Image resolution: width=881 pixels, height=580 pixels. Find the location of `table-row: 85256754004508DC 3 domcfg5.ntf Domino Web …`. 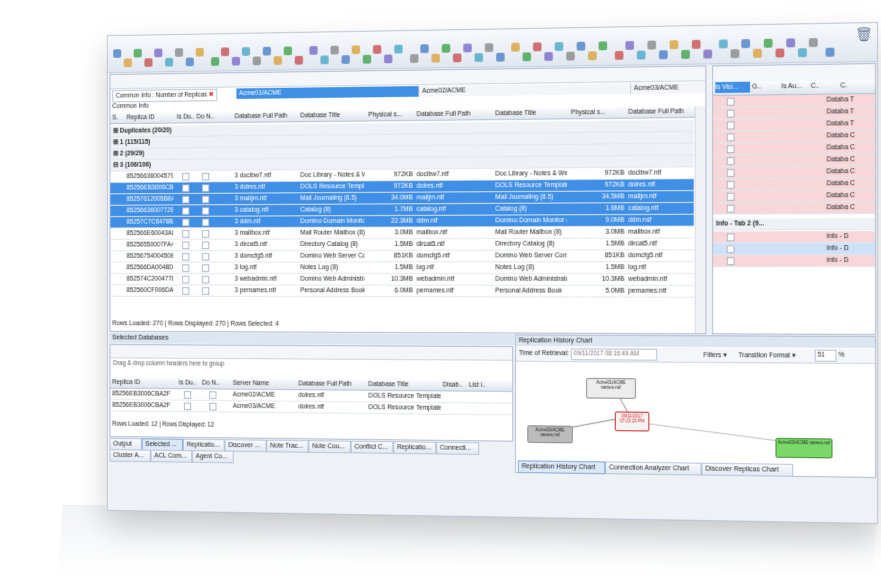

table-row: 85256754004508DC 3 domcfg5.ntf Domino Web … is located at coordinates (401, 256).